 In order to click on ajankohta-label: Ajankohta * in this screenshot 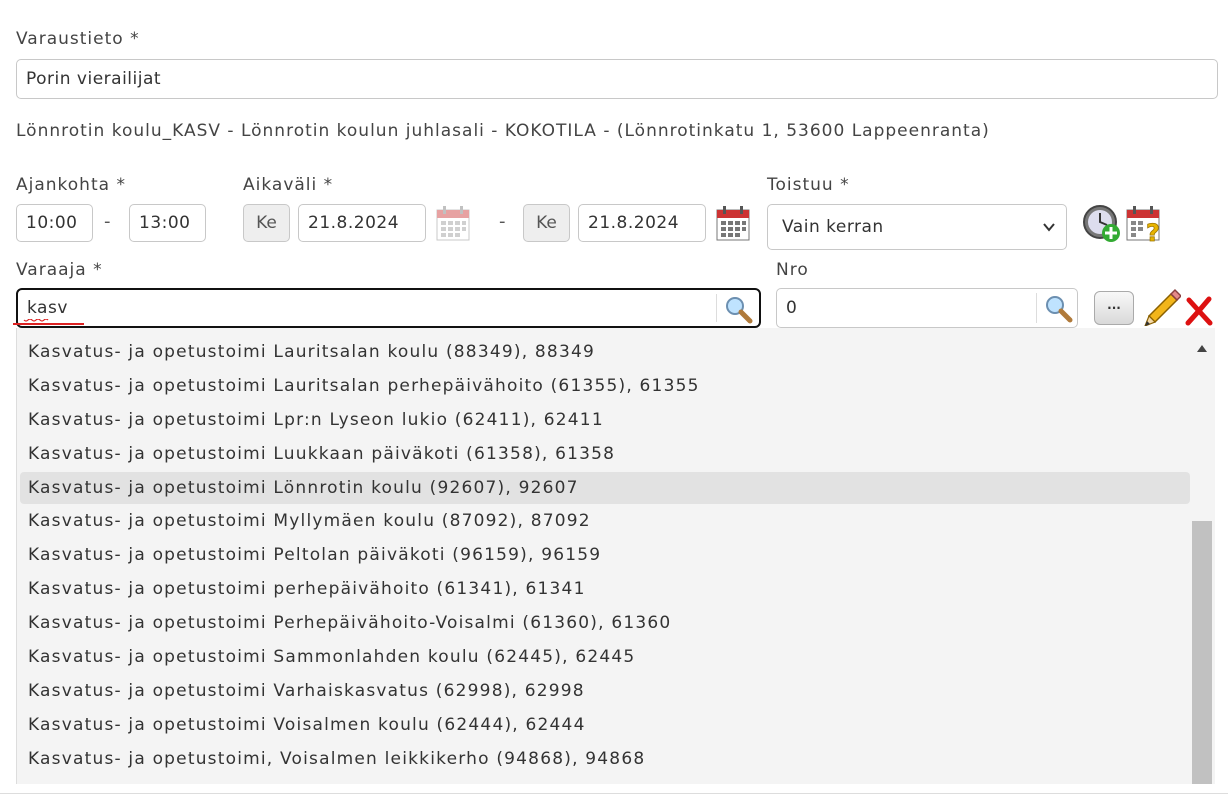, I will do `click(71, 185)`.